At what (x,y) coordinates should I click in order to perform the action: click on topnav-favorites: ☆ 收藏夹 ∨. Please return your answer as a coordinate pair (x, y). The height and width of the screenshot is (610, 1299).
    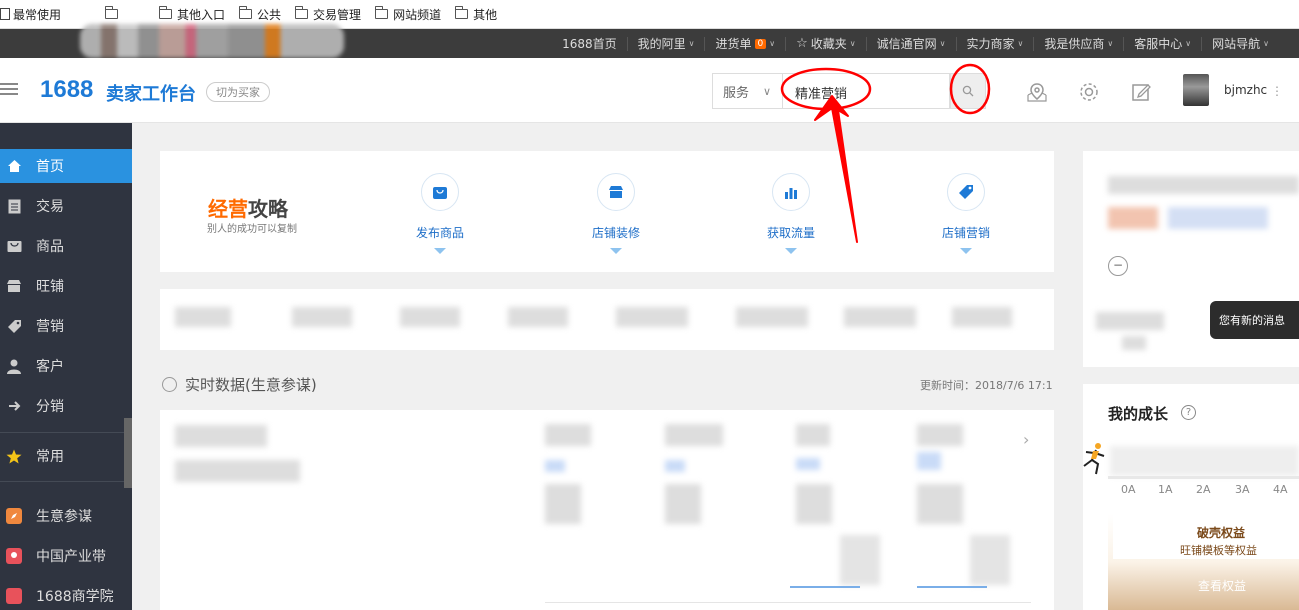
    Looking at the image, I should click on (825, 43).